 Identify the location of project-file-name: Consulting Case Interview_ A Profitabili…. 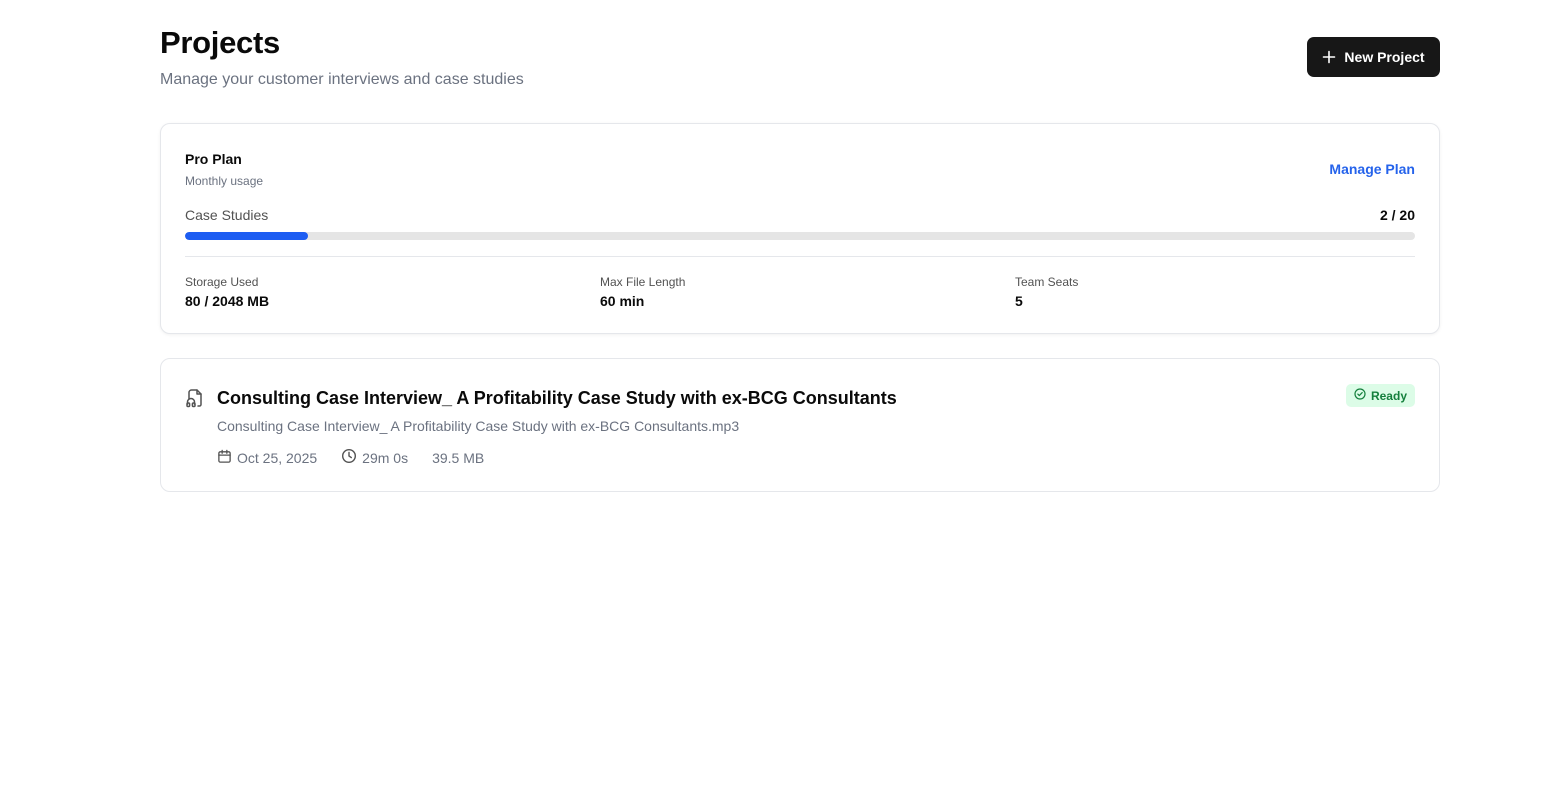
(478, 426).